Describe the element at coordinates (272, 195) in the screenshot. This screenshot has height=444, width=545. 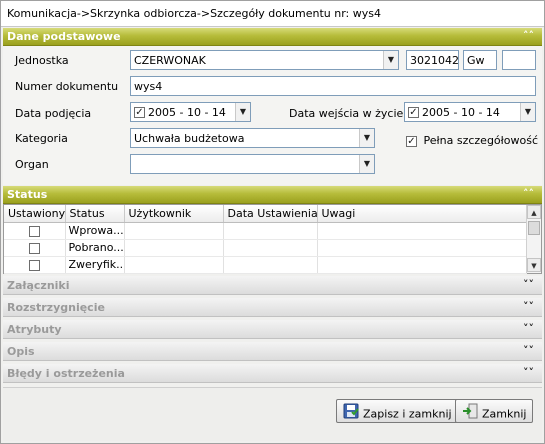
I see `section-header-status: Status ˄˄` at that location.